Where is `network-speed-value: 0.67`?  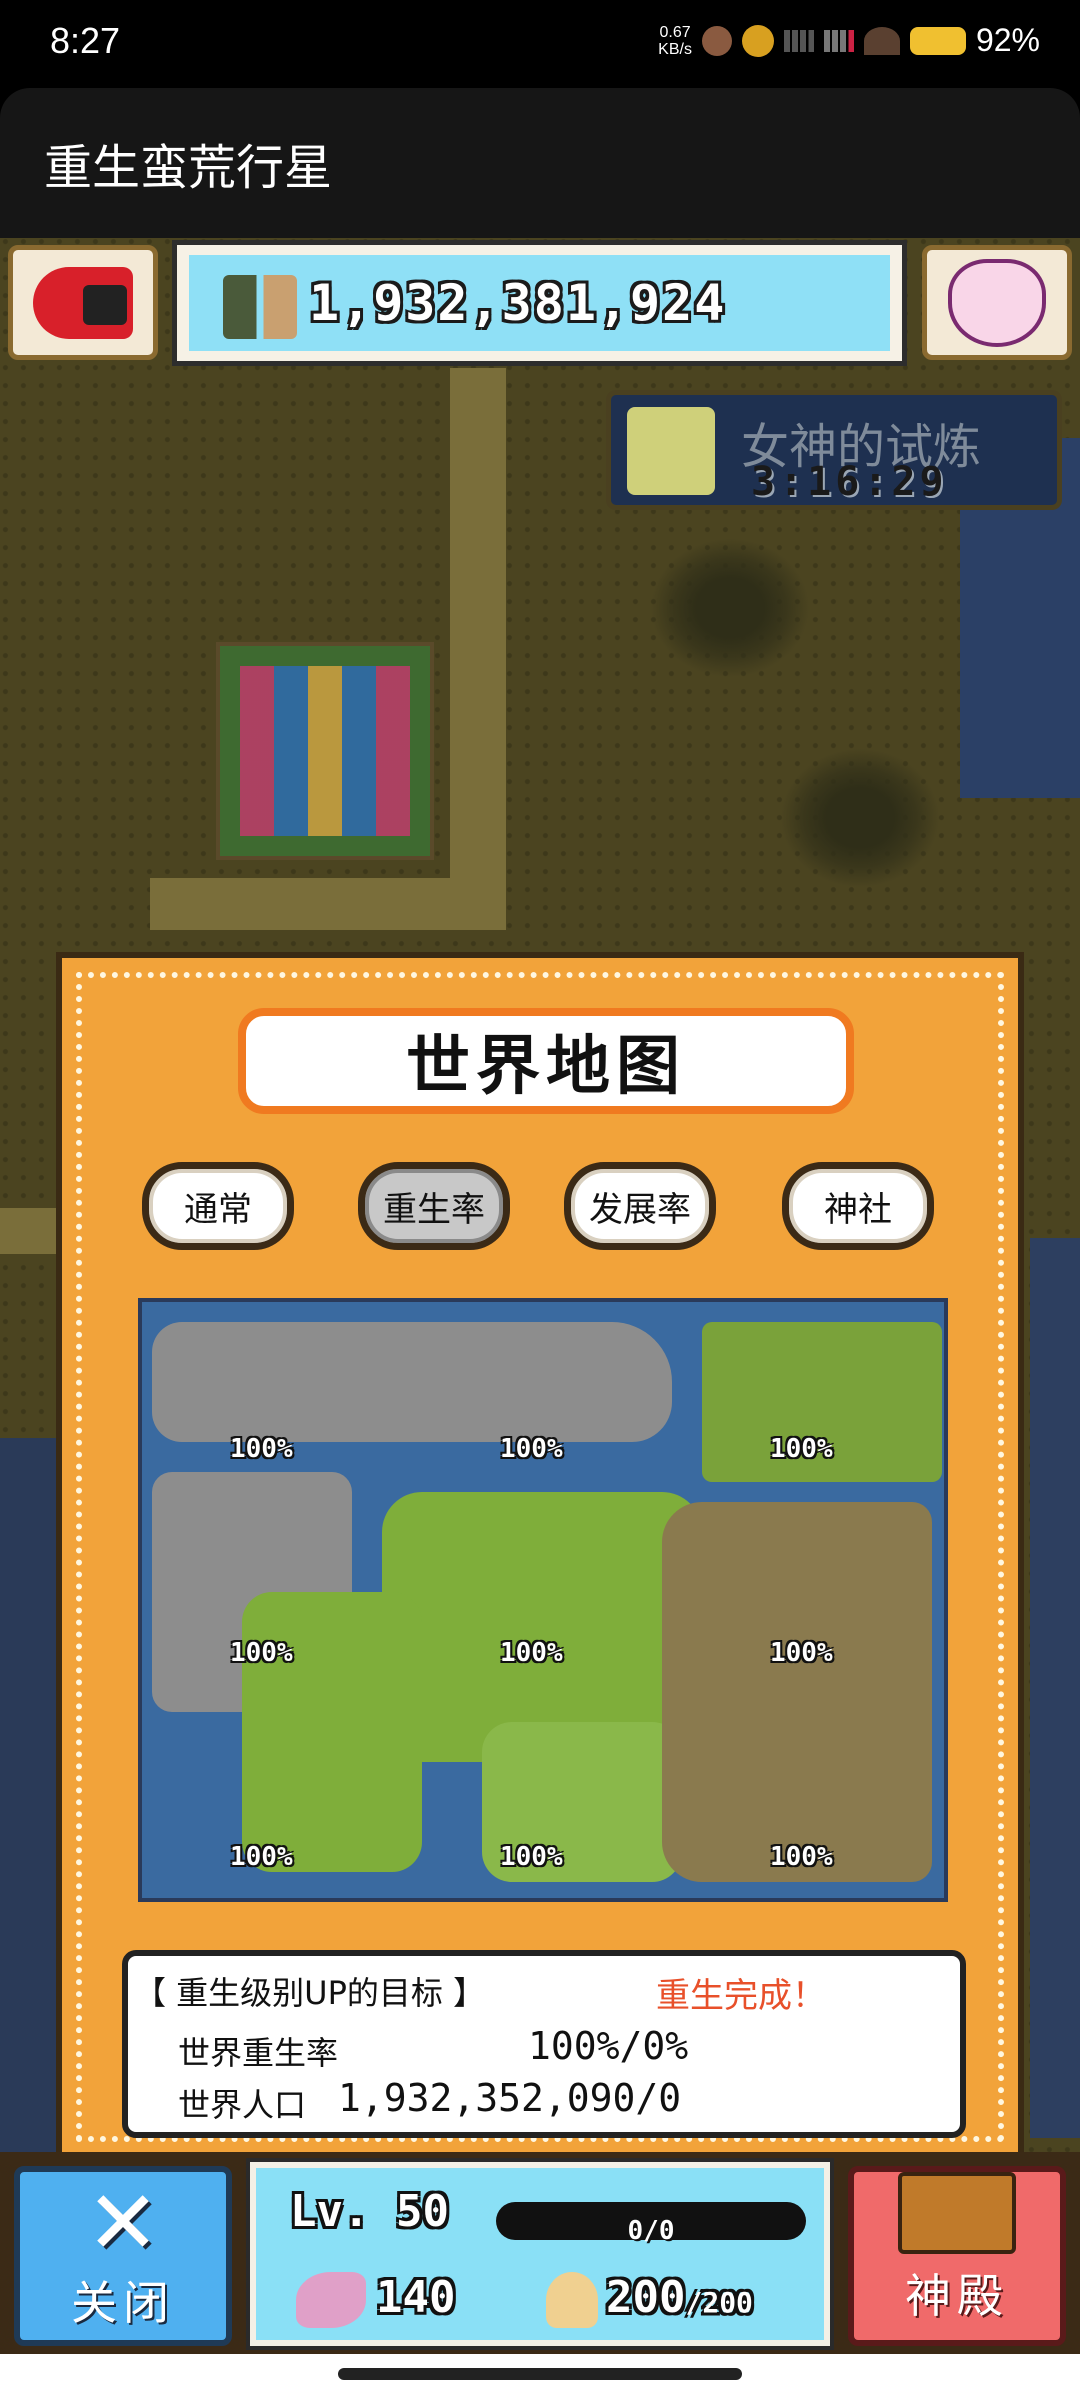
network-speed-value: 0.67 is located at coordinates (675, 32).